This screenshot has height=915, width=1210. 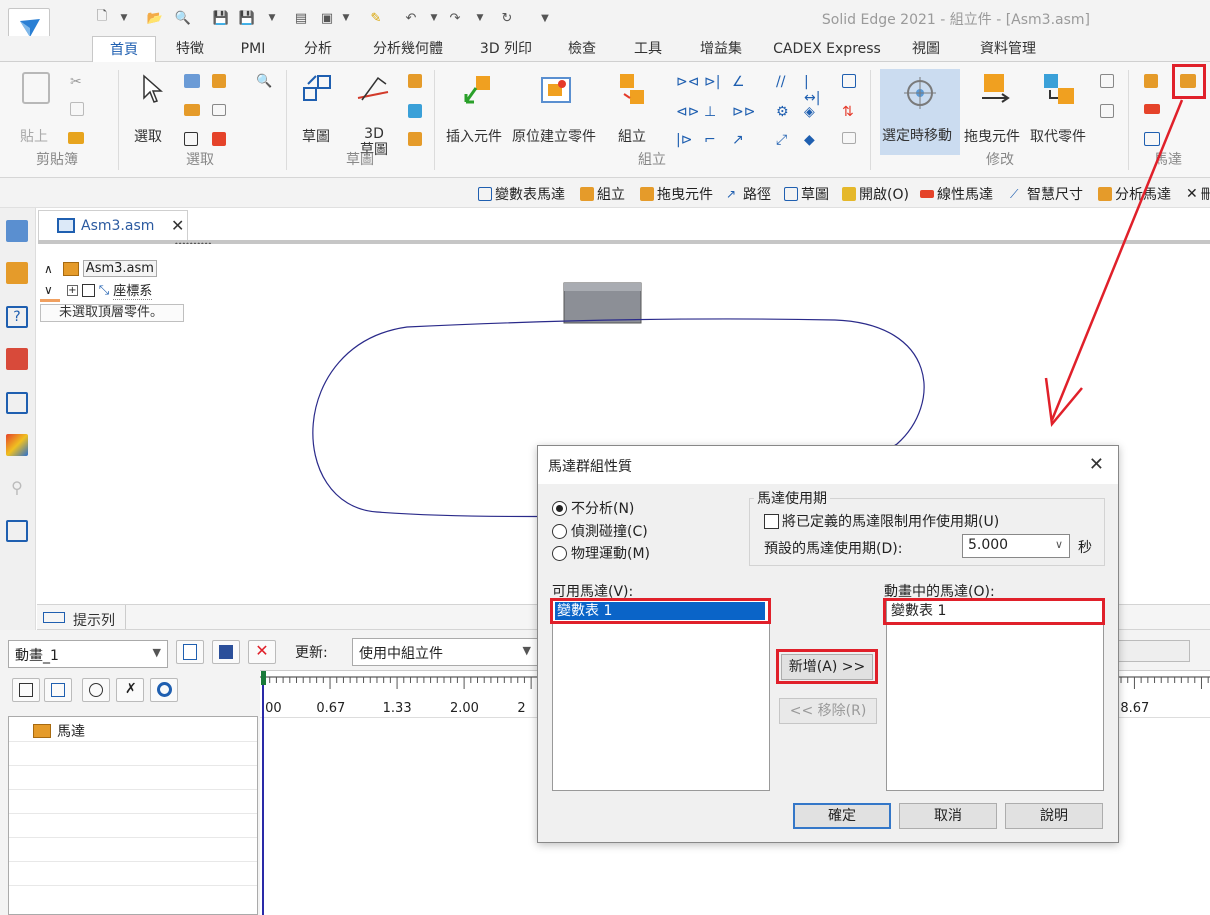 What do you see at coordinates (721, 49) in the screenshot?
I see `tab-addins: 增益集` at bounding box center [721, 49].